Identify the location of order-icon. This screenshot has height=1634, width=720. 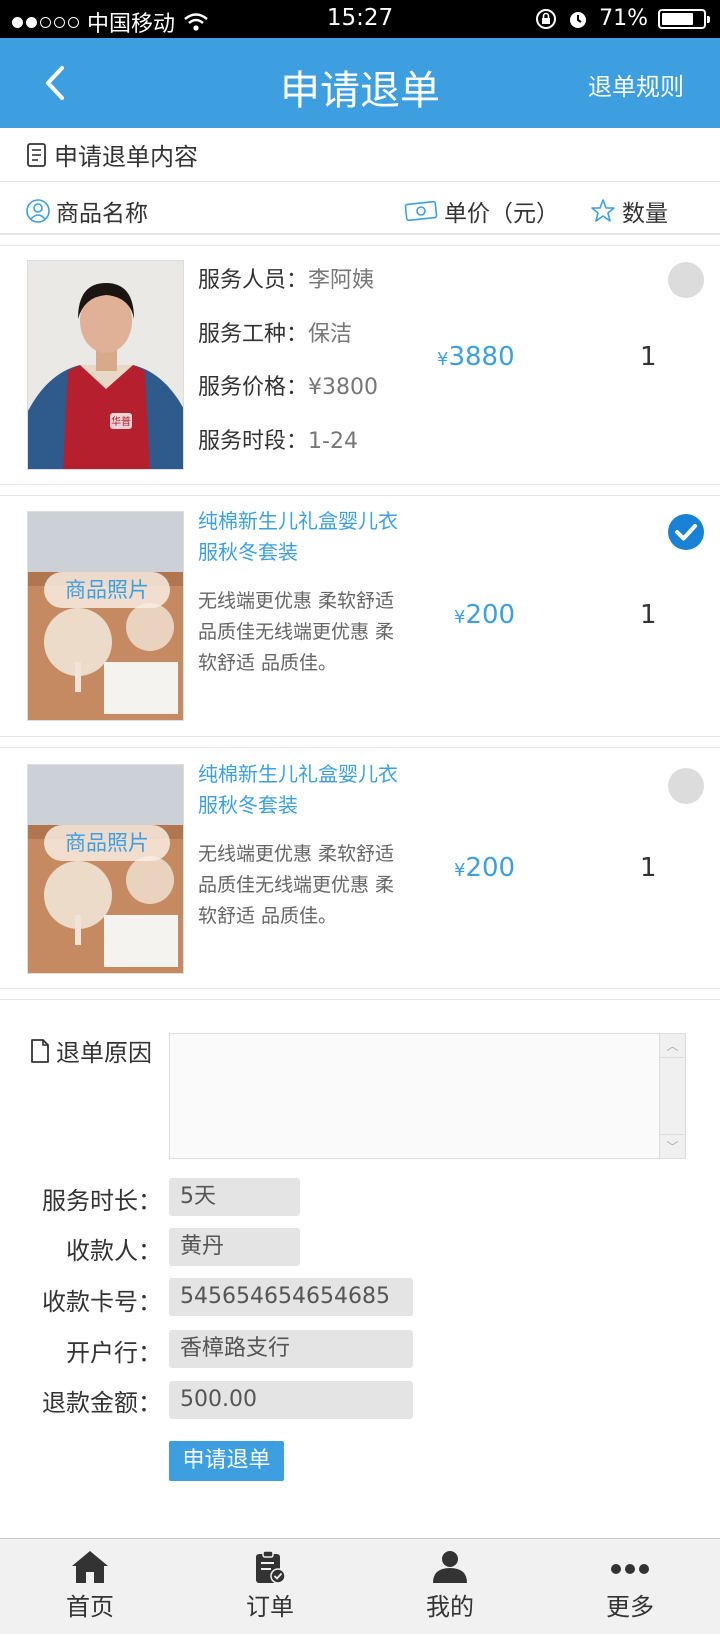
(271, 1567).